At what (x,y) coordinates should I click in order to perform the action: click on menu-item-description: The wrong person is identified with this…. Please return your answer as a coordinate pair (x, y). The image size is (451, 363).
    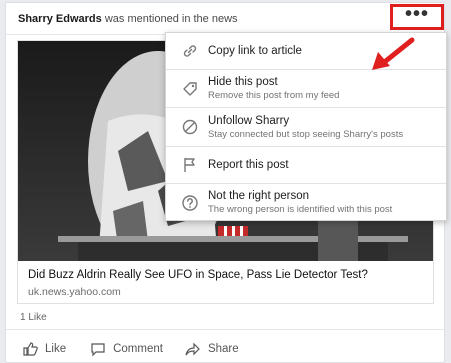
    Looking at the image, I should click on (300, 209).